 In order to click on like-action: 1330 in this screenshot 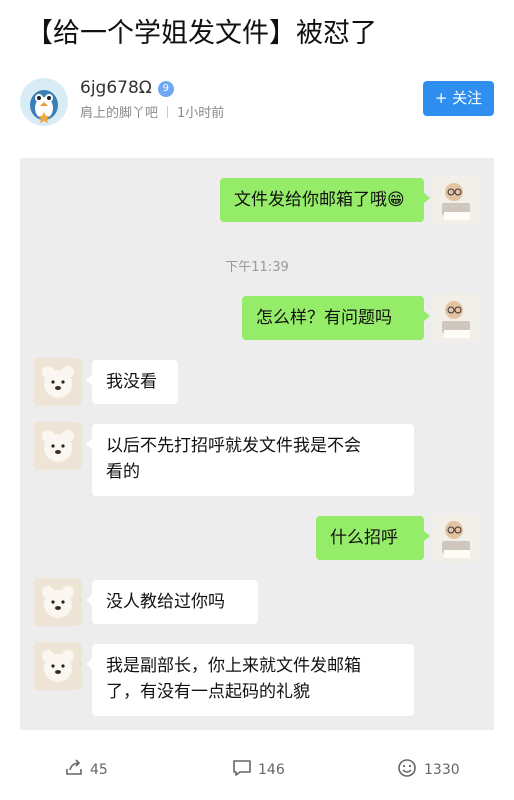, I will do `click(428, 769)`.